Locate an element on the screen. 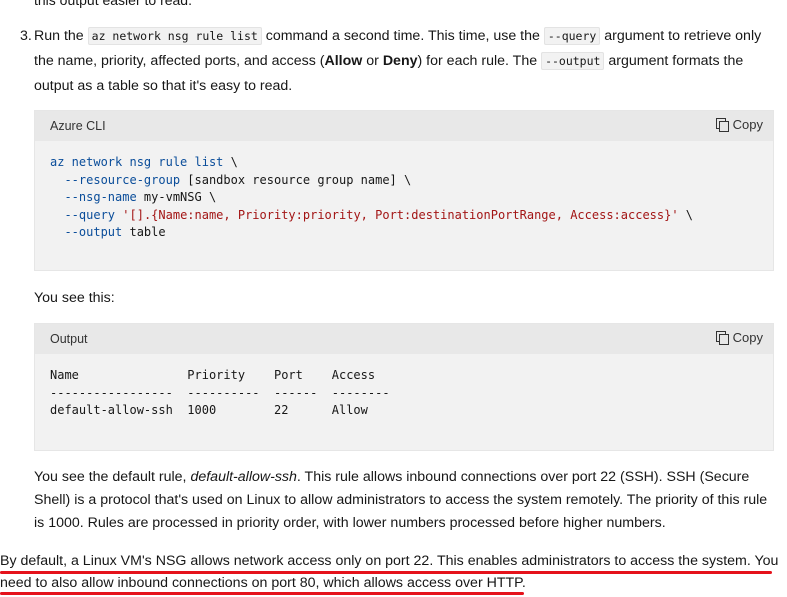 The image size is (787, 597). code-language-label: Output is located at coordinates (69, 339).